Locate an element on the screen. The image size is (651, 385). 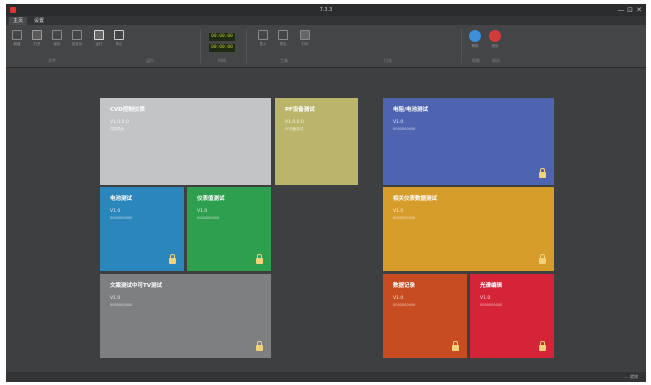
new-file-icon is located at coordinates (17, 35).